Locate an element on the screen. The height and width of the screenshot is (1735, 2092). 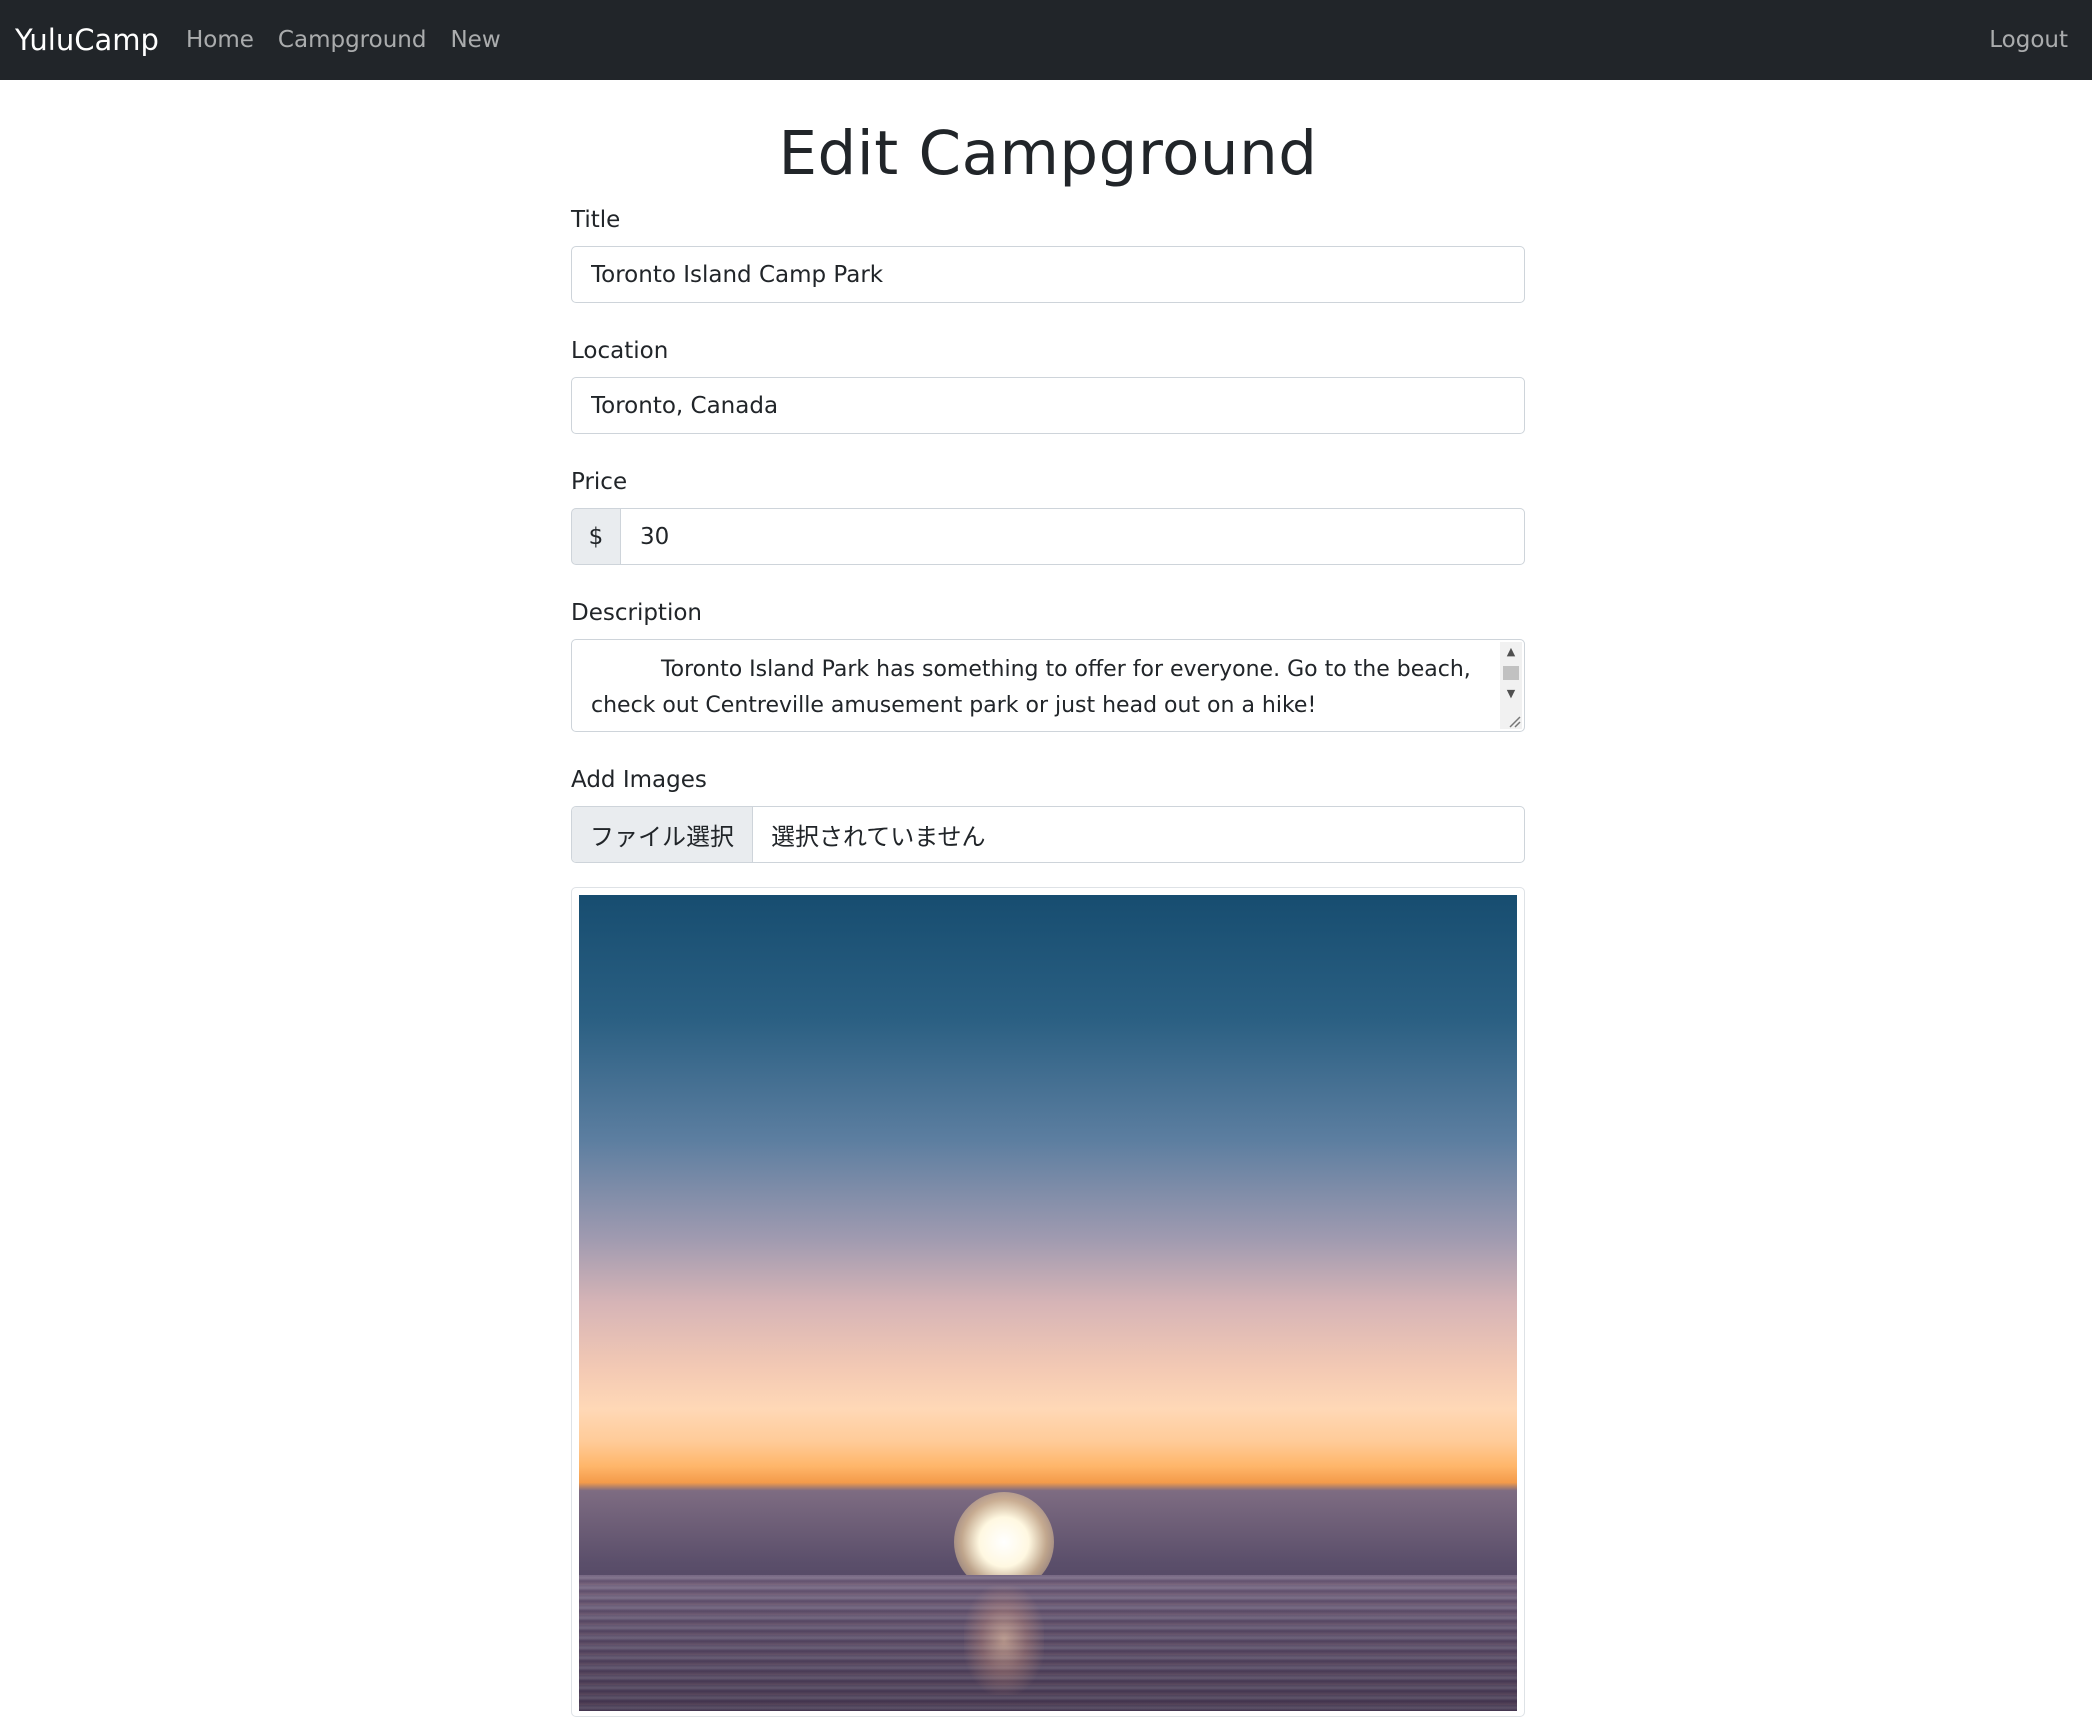
brand-link: YuluCamp is located at coordinates (87, 40).